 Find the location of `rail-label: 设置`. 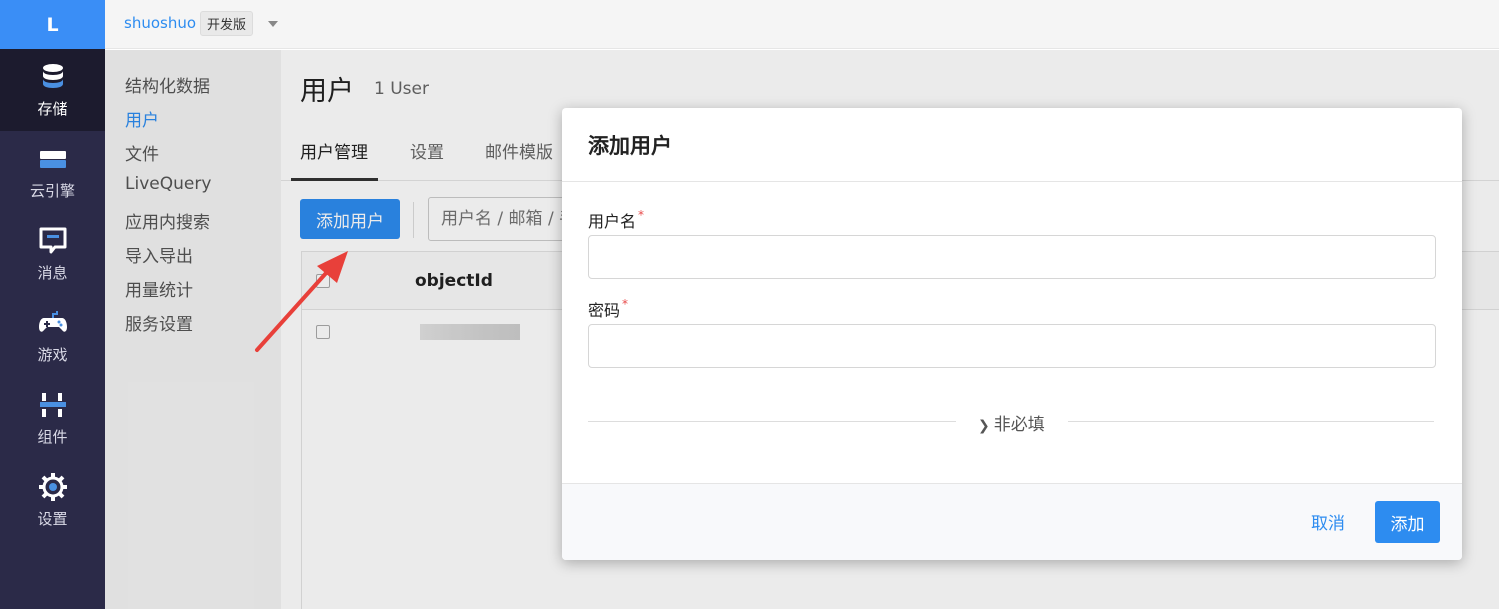

rail-label: 设置 is located at coordinates (52, 518).